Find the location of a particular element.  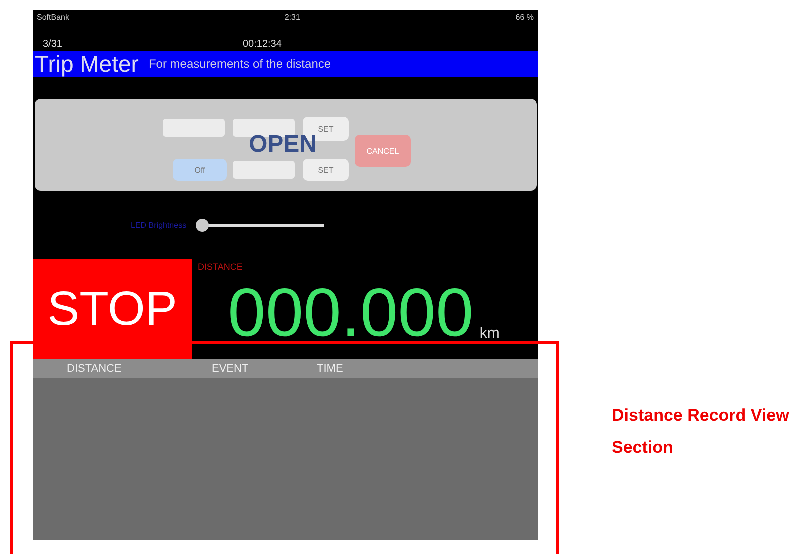

app-title: Trip Meter is located at coordinates (87, 64).